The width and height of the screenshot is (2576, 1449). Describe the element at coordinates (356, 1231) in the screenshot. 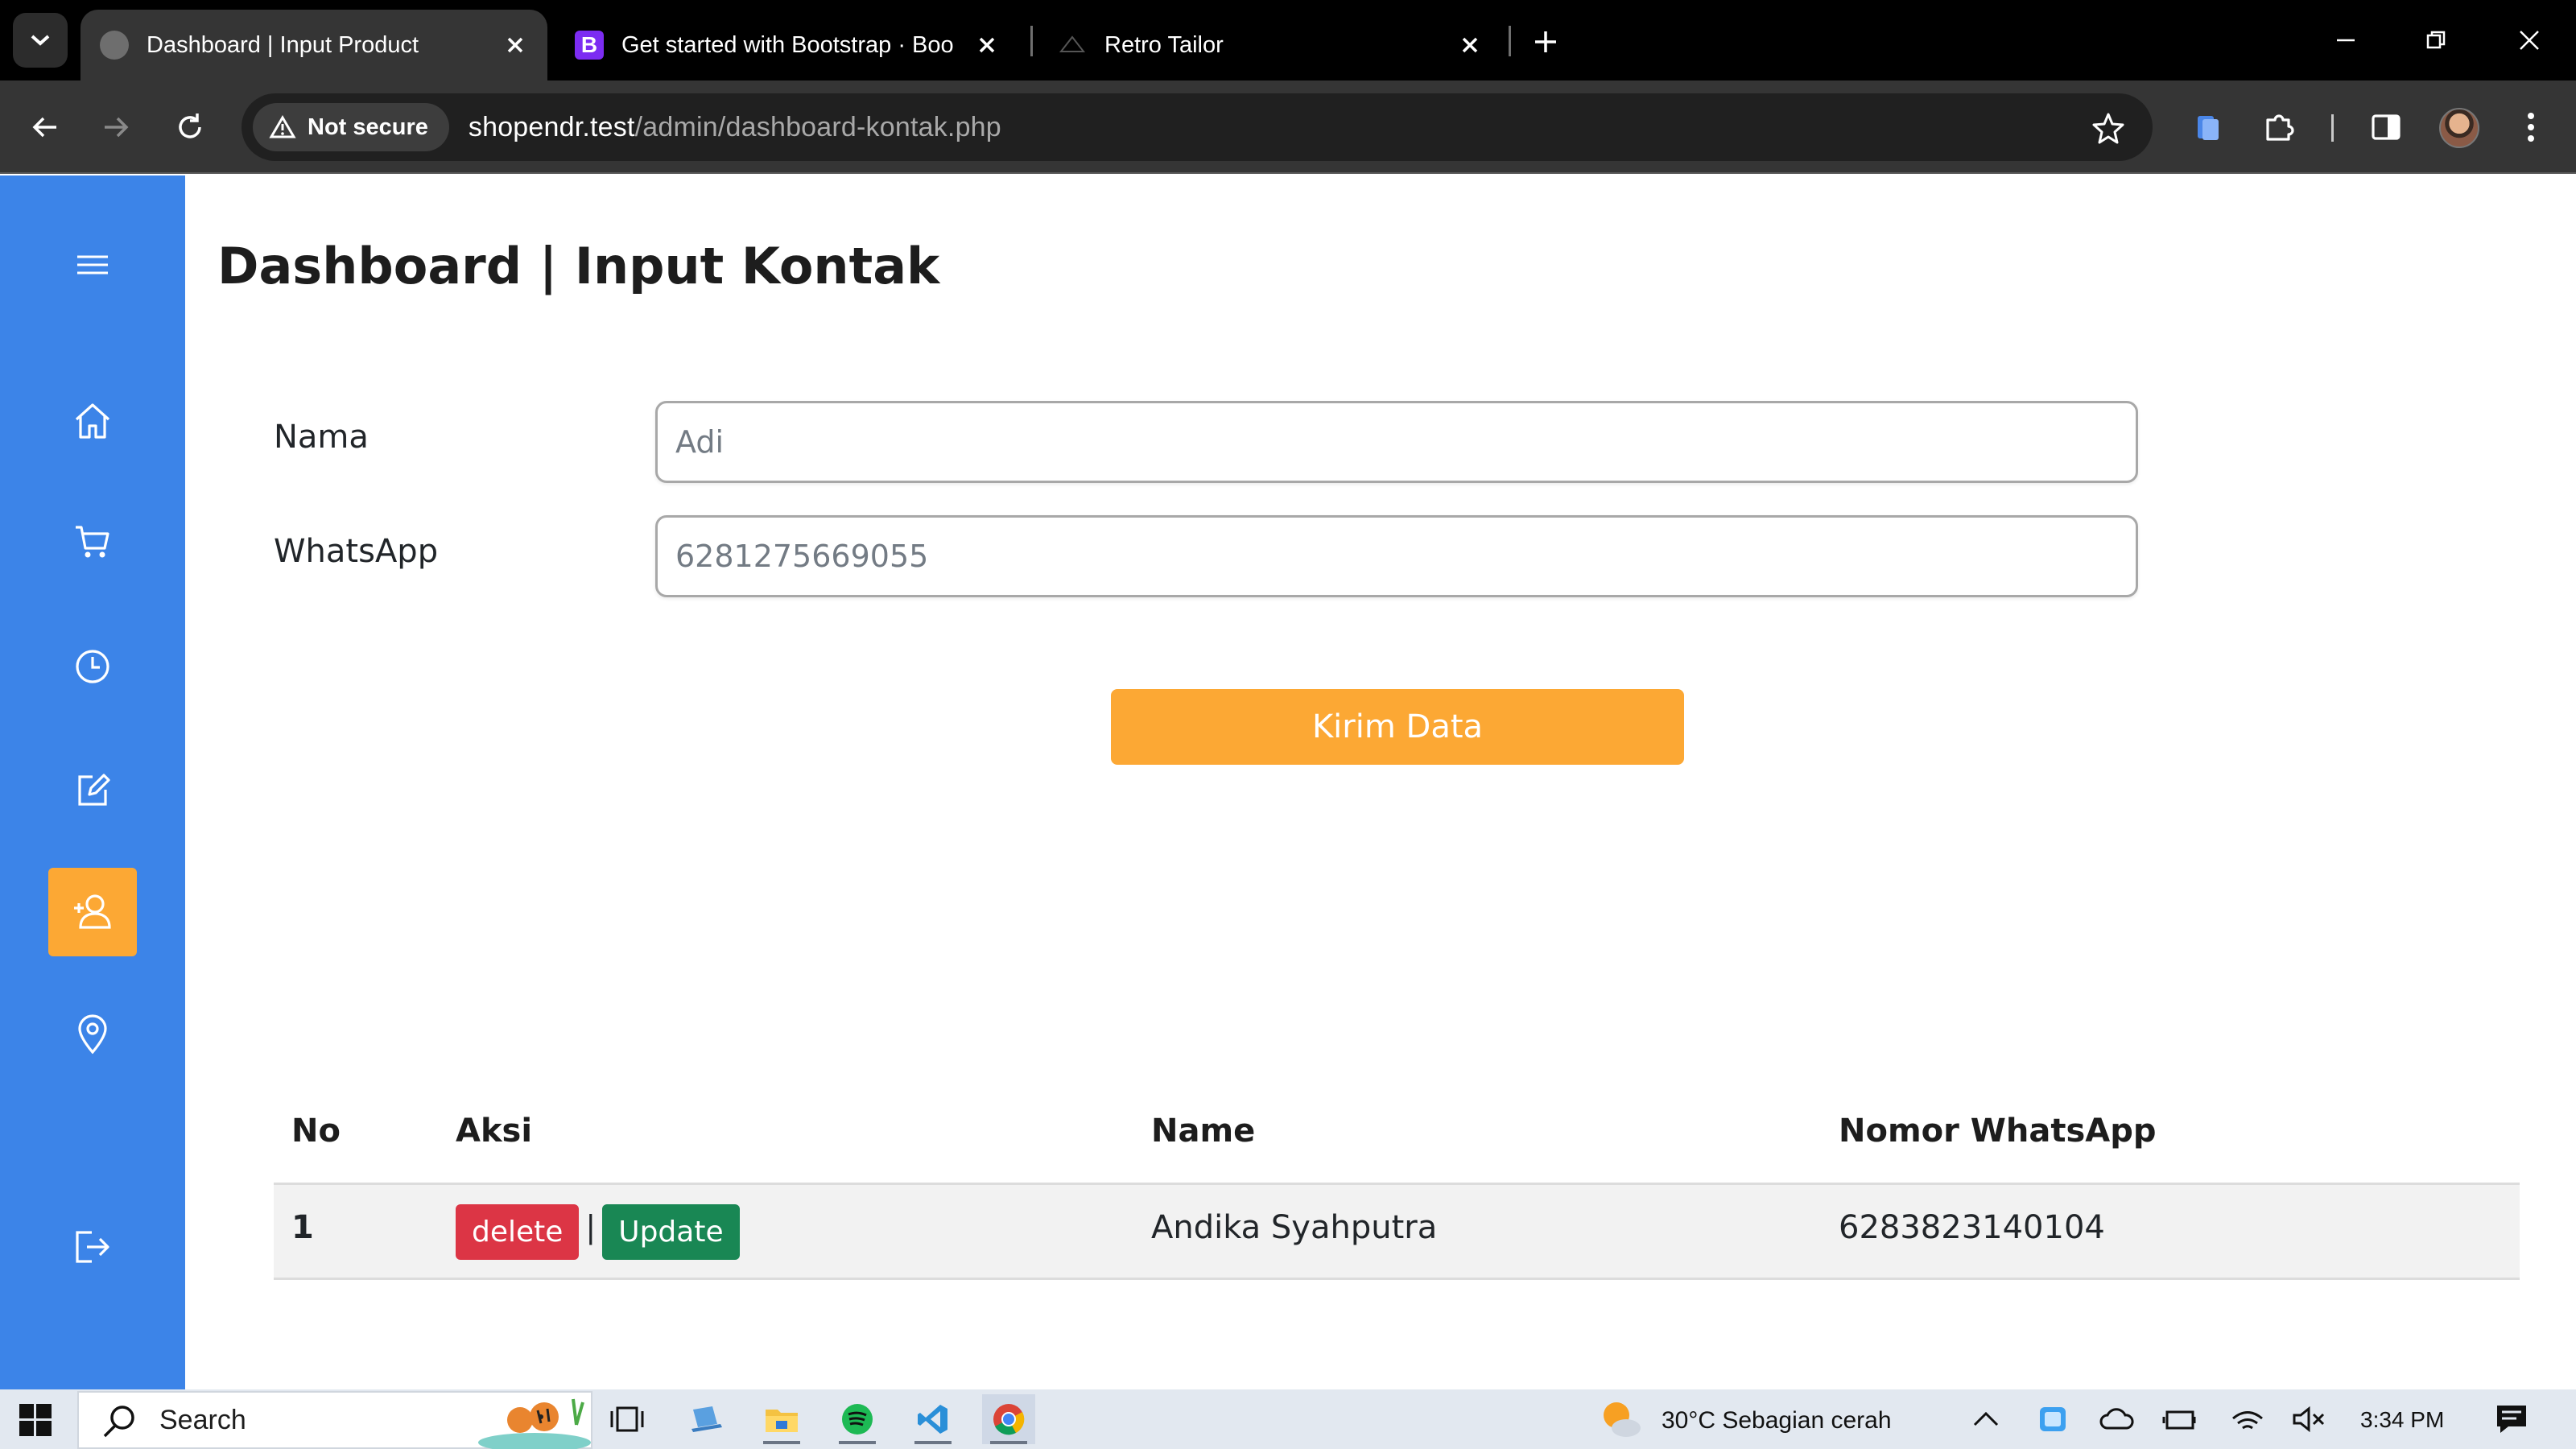

I see `row-number: 1` at that location.